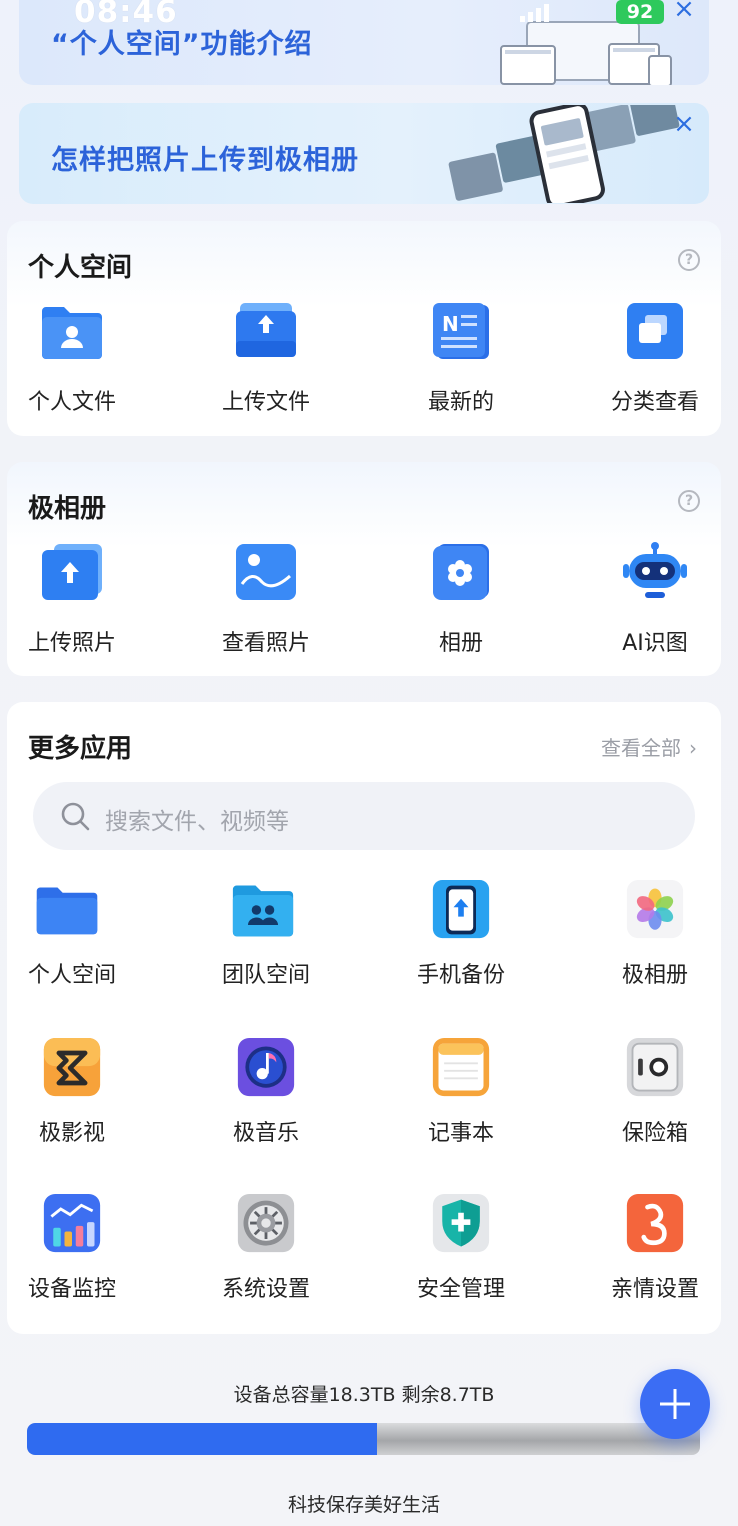  What do you see at coordinates (265, 1289) in the screenshot?
I see `app-system-settings-label: 系统设置` at bounding box center [265, 1289].